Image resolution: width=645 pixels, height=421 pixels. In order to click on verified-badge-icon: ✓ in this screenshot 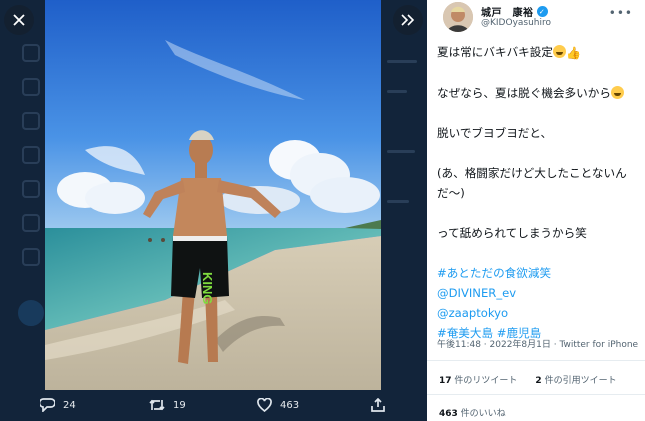, I will do `click(542, 11)`.